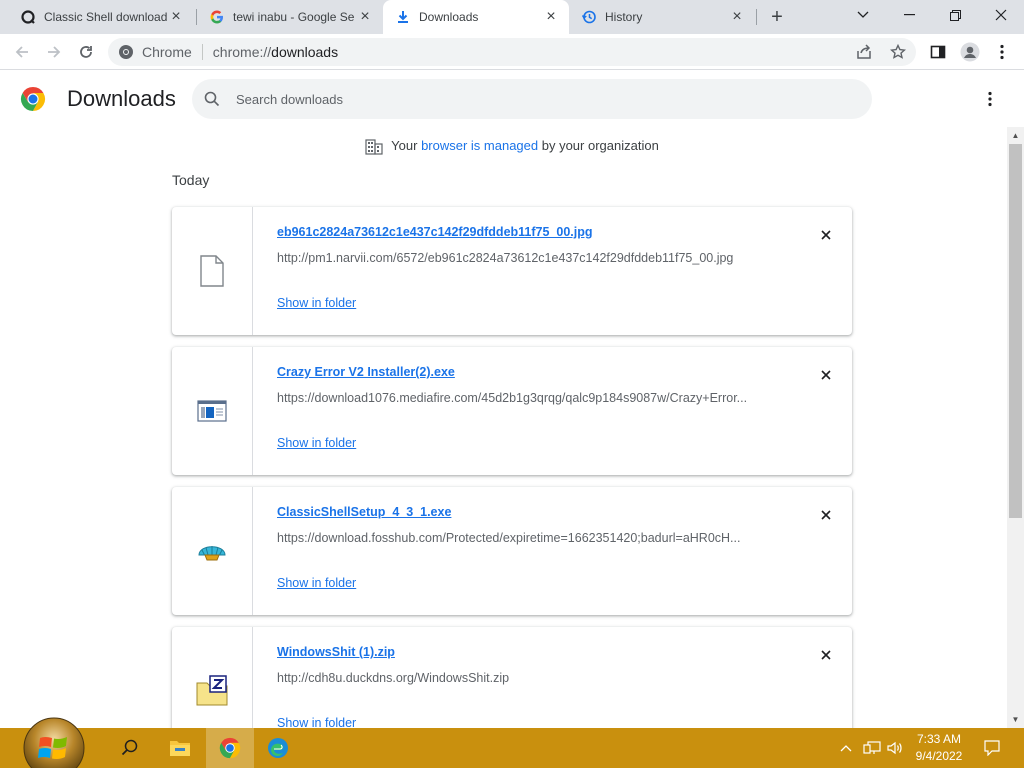 The image size is (1024, 768). I want to click on taskbar-edge, so click(278, 748).